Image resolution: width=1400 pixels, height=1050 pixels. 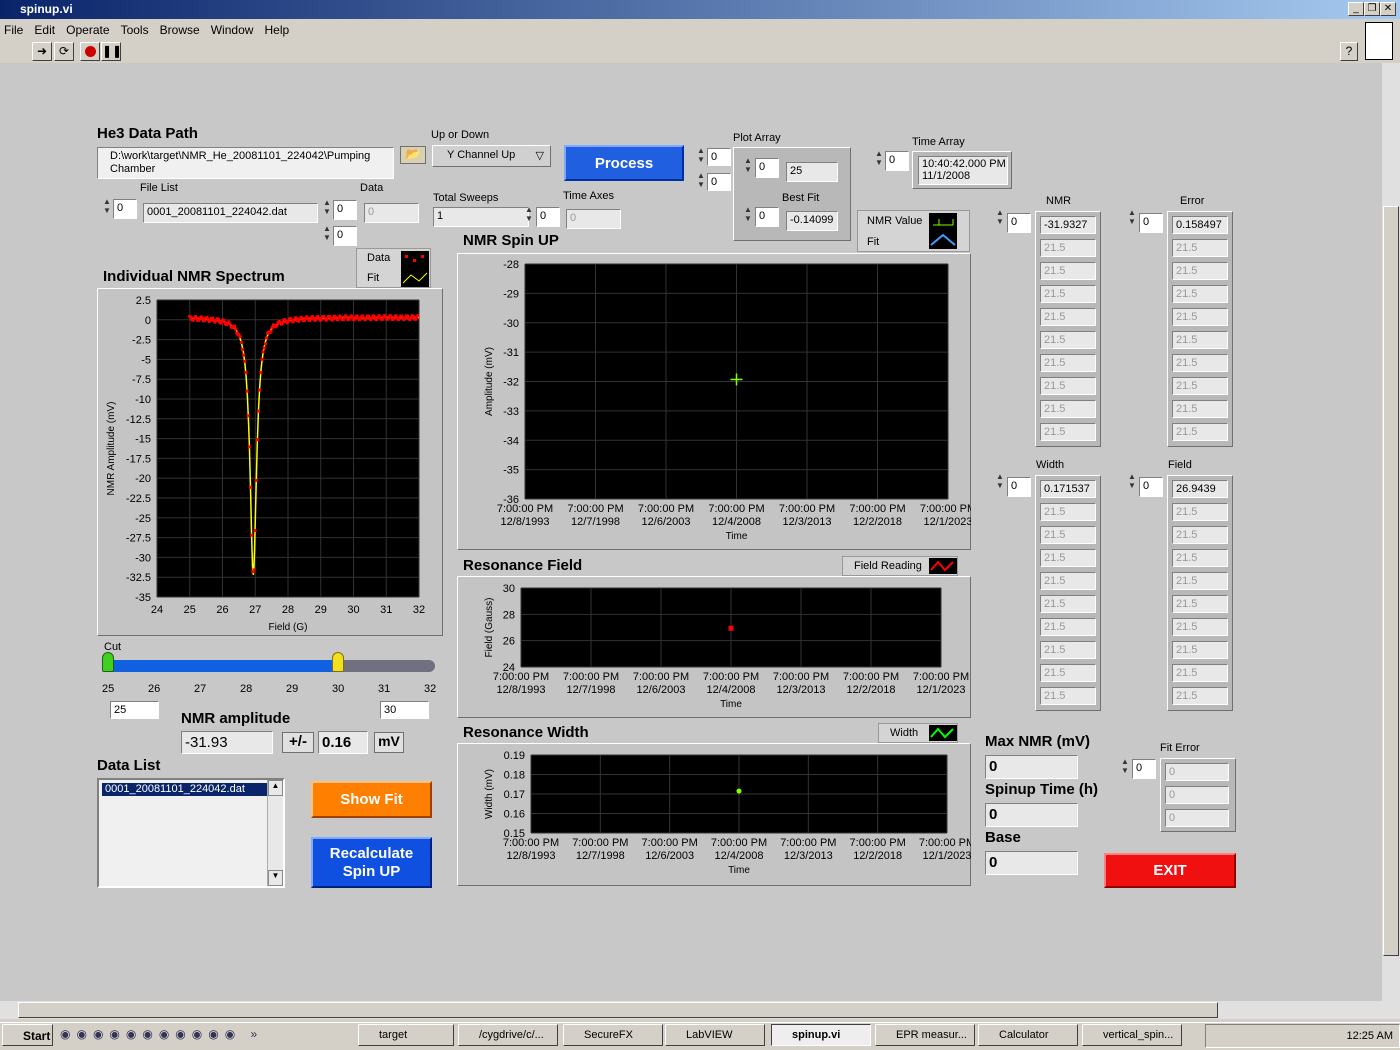 What do you see at coordinates (230, 213) in the screenshot?
I see `file-list-value: 0001_20081101_224042.dat` at bounding box center [230, 213].